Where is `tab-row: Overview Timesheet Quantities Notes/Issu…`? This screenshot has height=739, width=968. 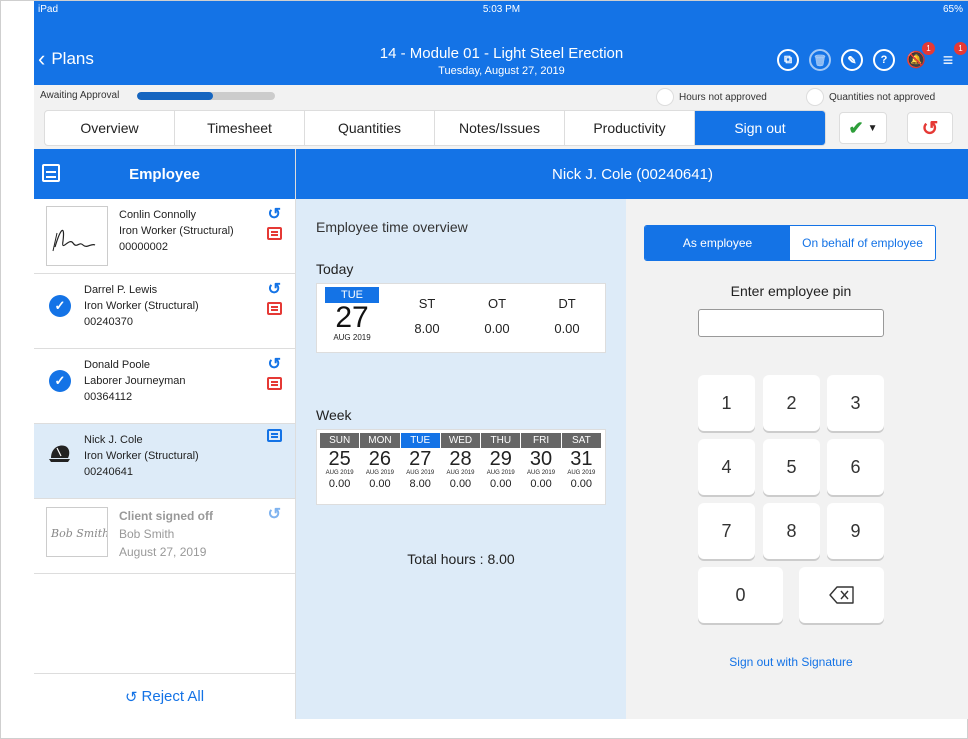
tab-row: Overview Timesheet Quantities Notes/Issu… is located at coordinates (501, 128).